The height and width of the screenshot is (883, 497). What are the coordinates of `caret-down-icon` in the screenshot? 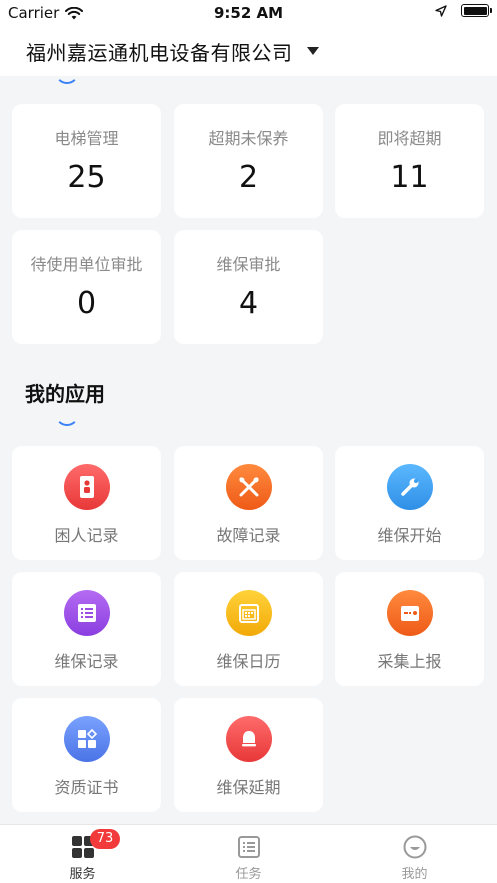 It's located at (312, 51).